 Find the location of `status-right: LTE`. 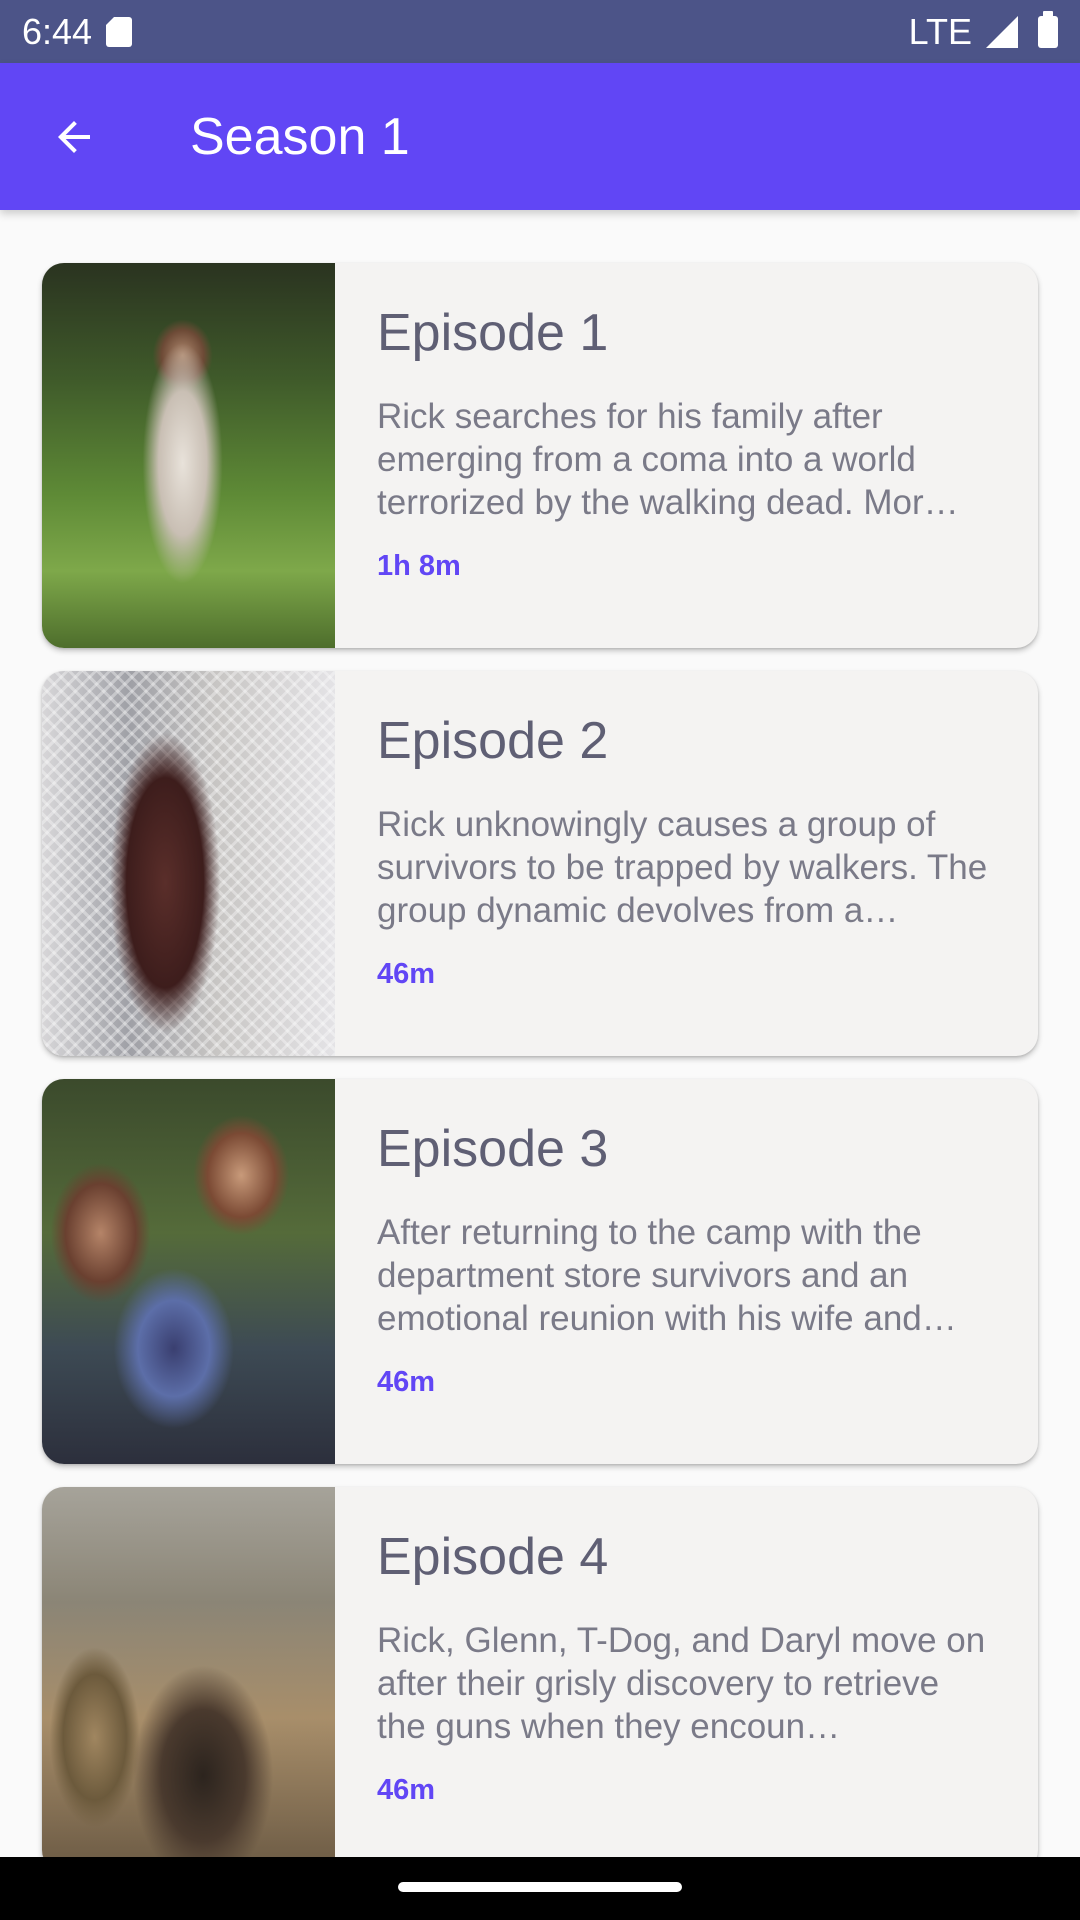

status-right: LTE is located at coordinates (983, 31).